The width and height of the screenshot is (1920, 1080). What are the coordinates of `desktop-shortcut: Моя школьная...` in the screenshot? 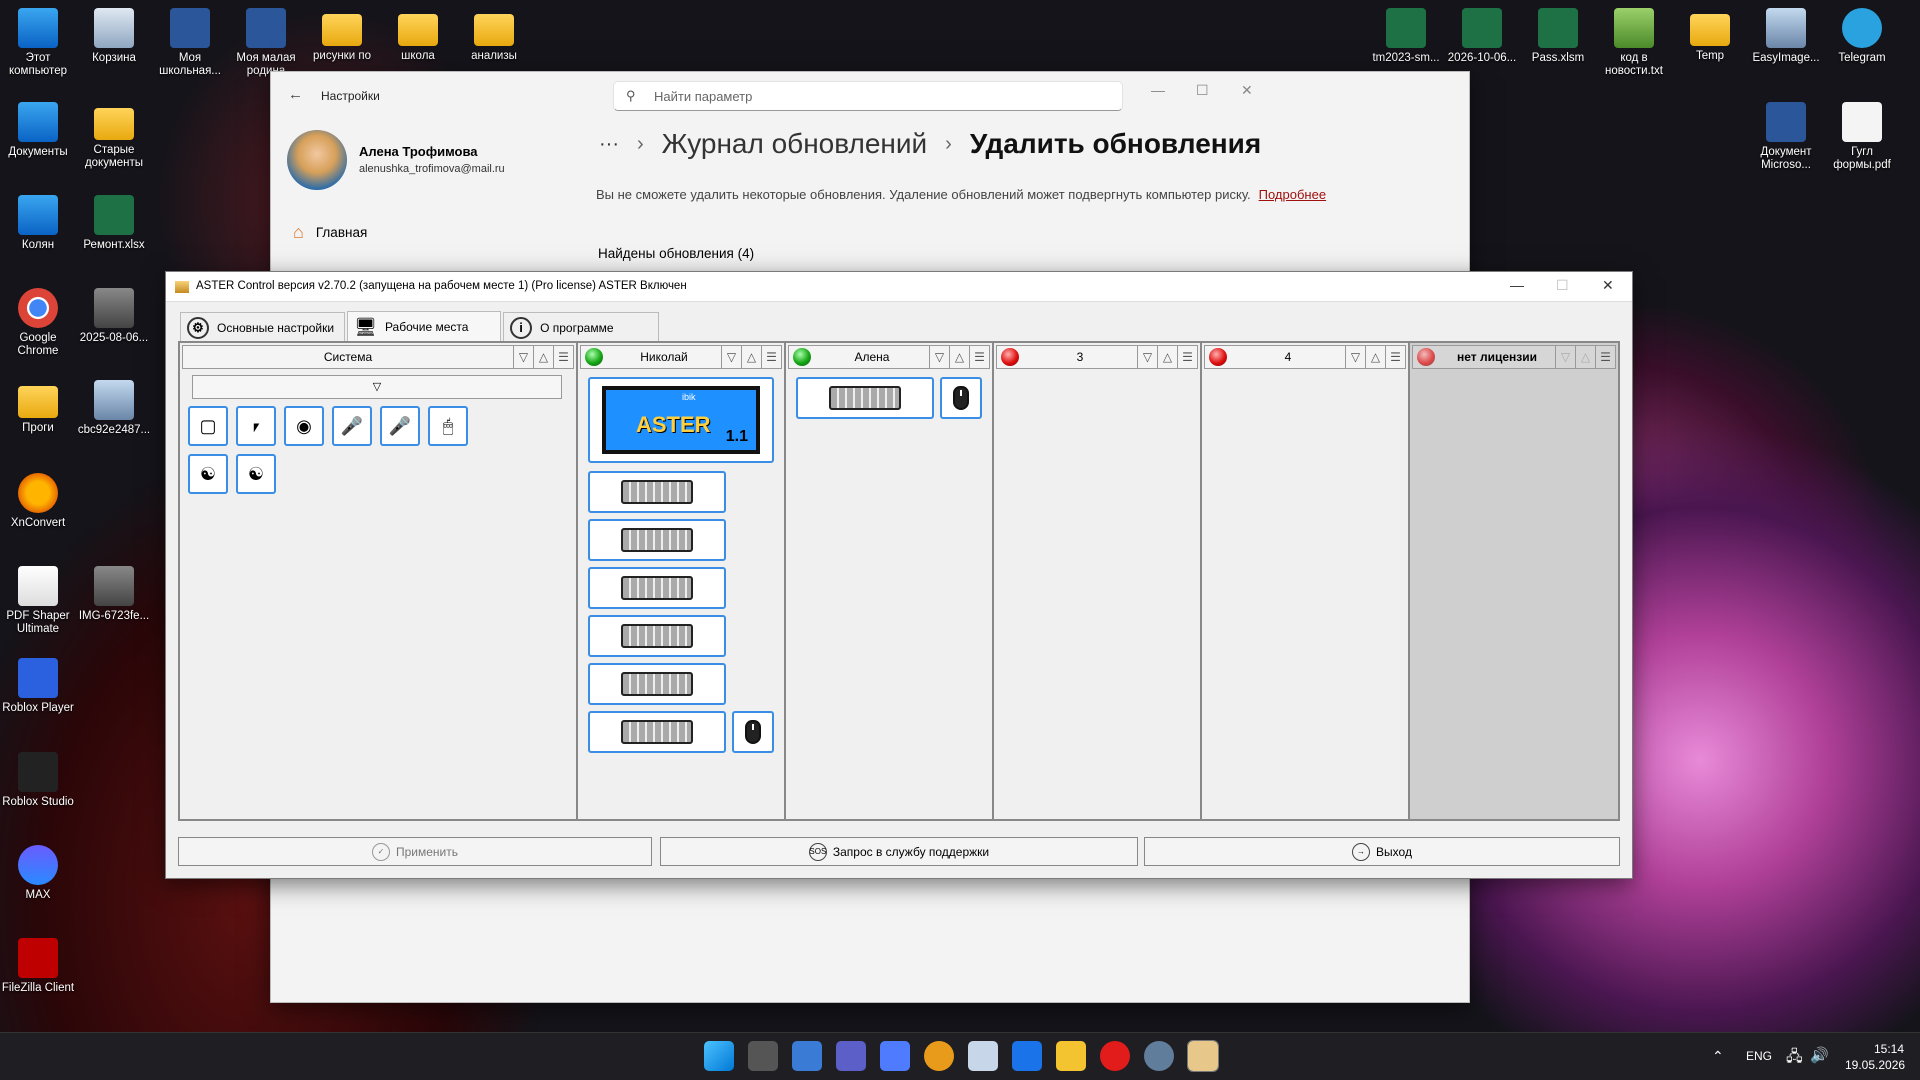 It's located at (190, 43).